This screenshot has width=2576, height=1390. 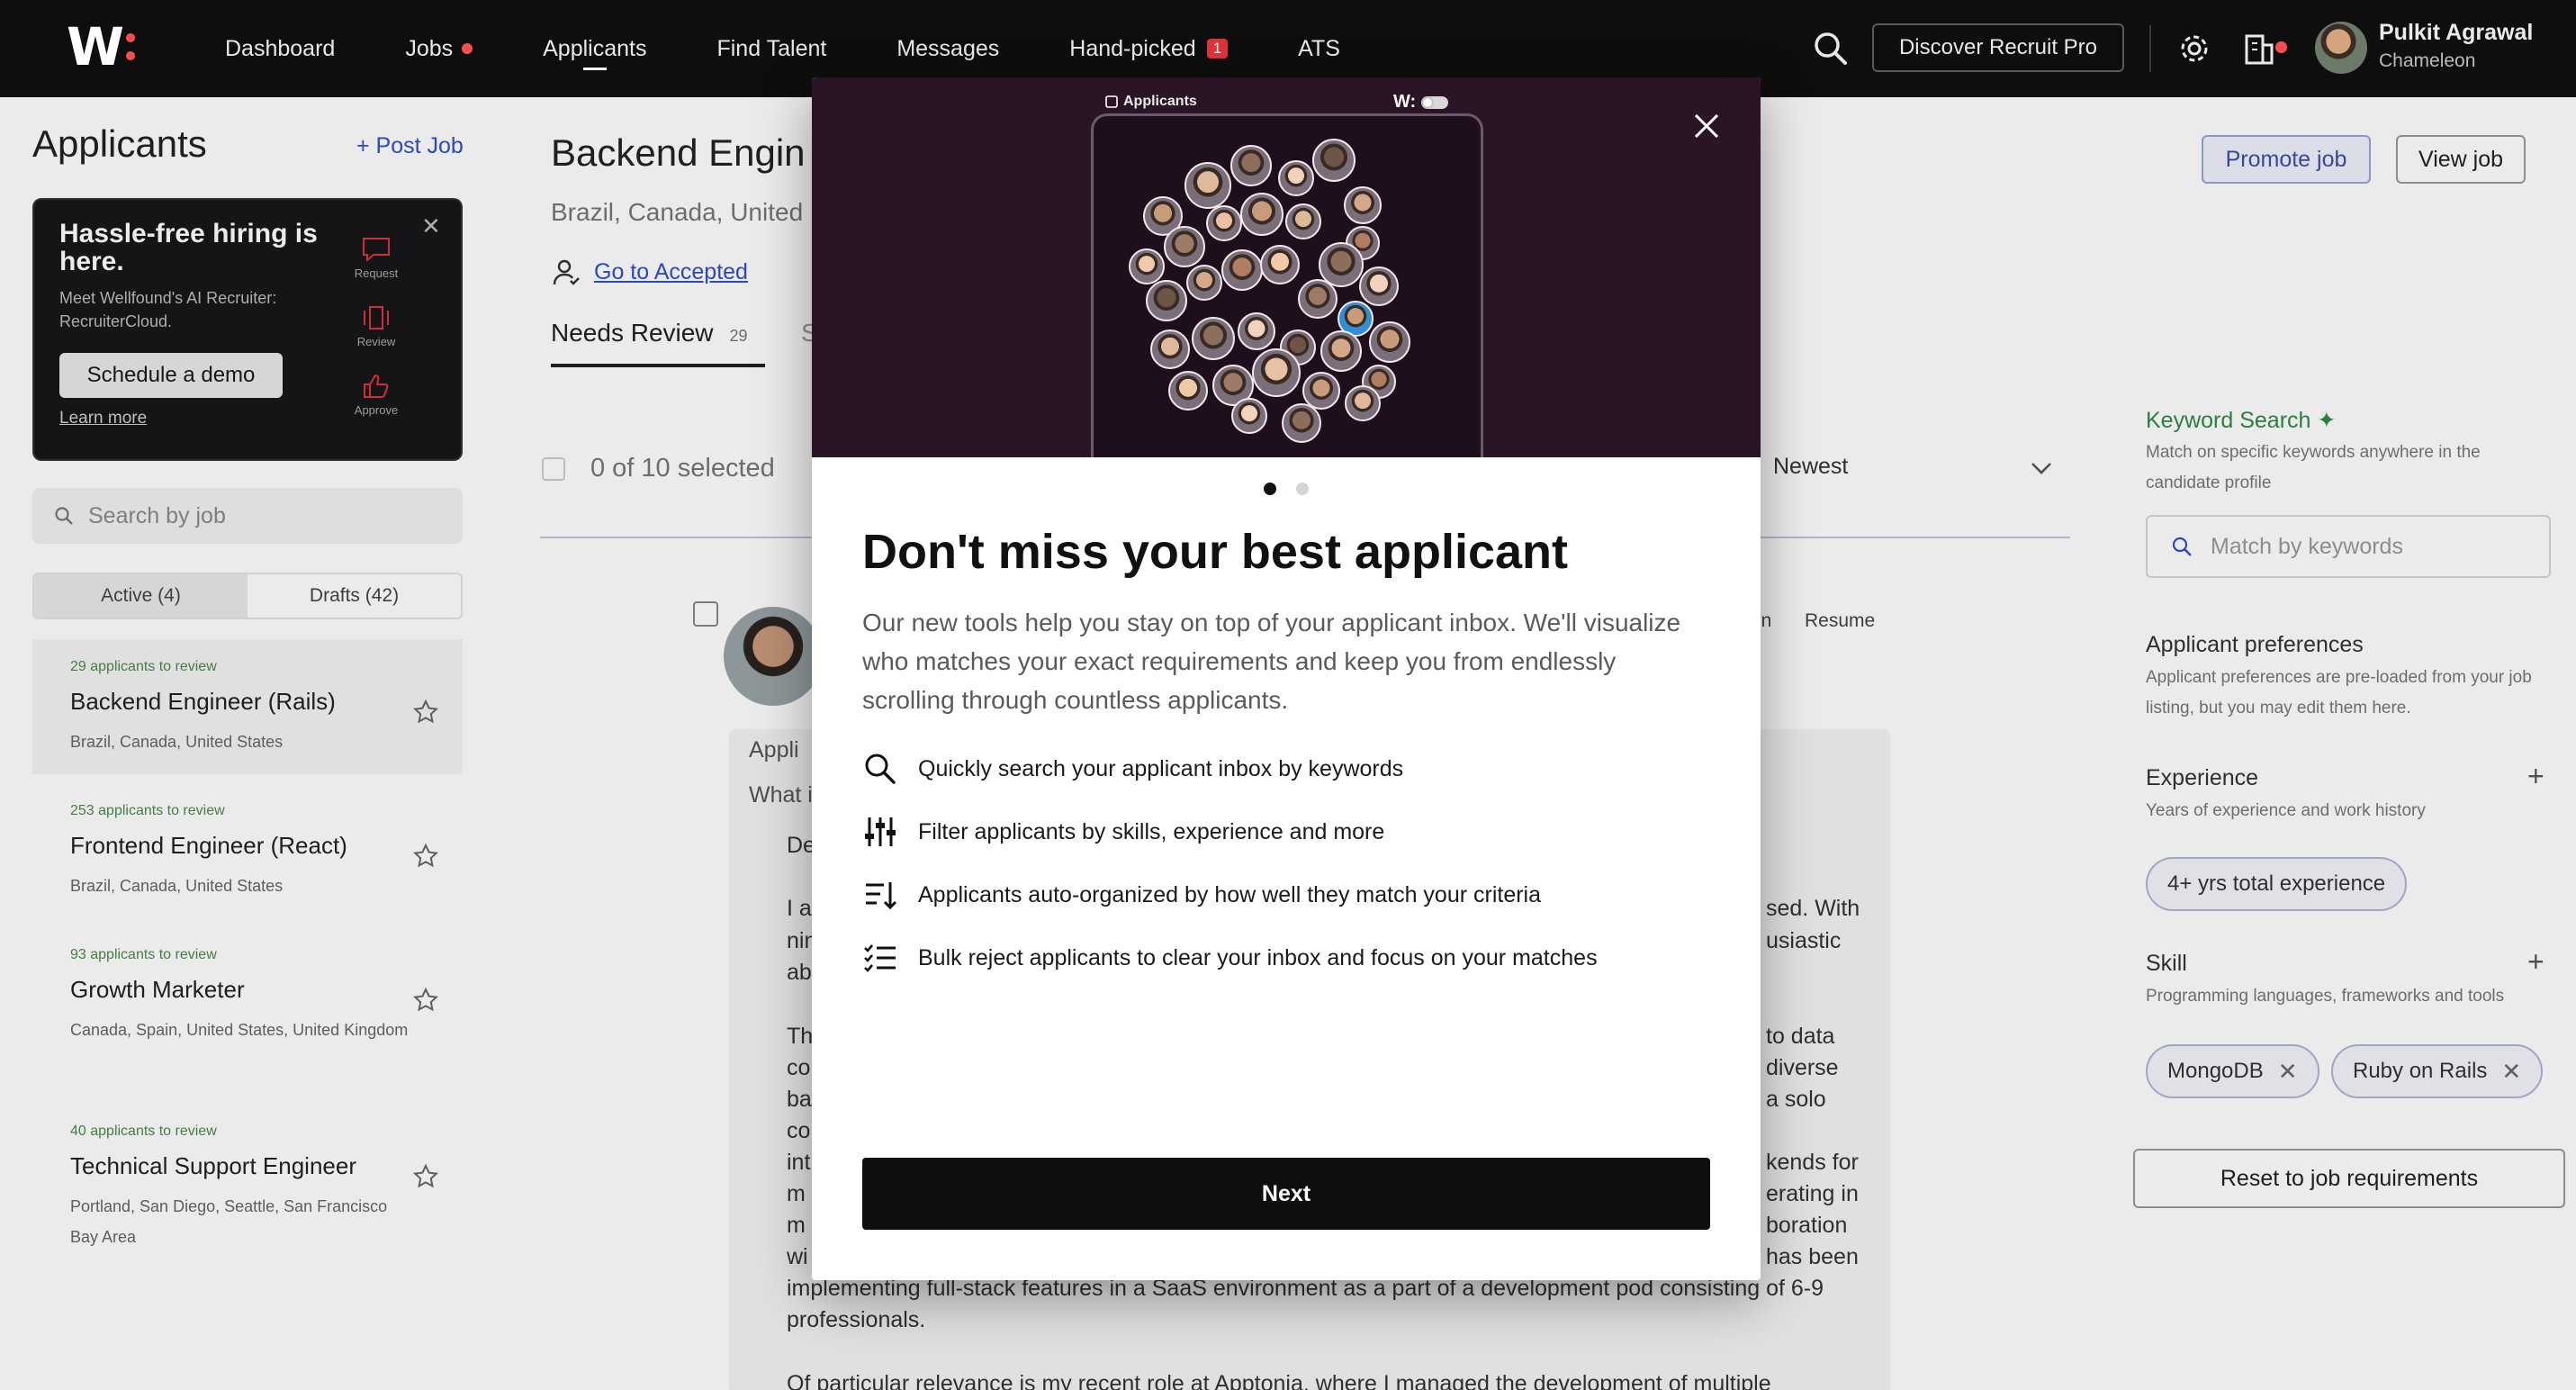 I want to click on next-button: Next, so click(x=1286, y=1194).